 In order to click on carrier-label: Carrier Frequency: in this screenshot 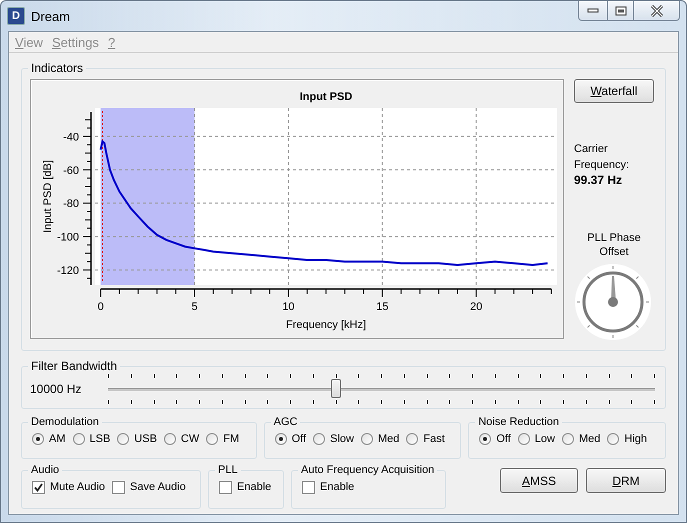, I will do `click(602, 157)`.